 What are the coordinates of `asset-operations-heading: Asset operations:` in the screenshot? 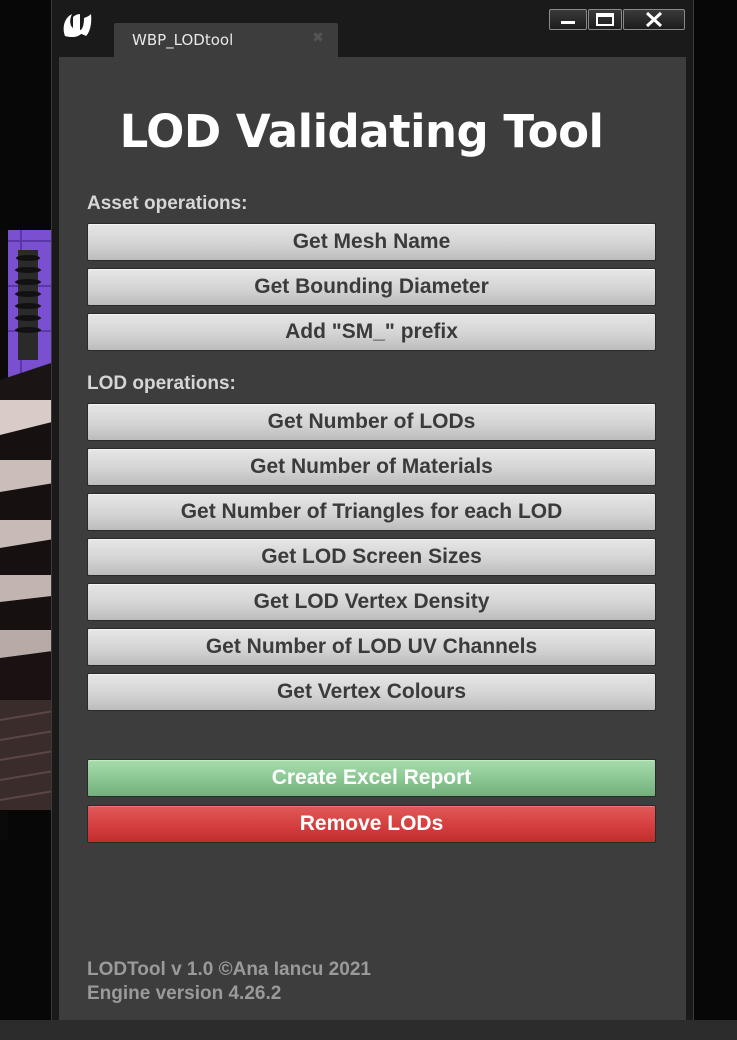 It's located at (167, 203).